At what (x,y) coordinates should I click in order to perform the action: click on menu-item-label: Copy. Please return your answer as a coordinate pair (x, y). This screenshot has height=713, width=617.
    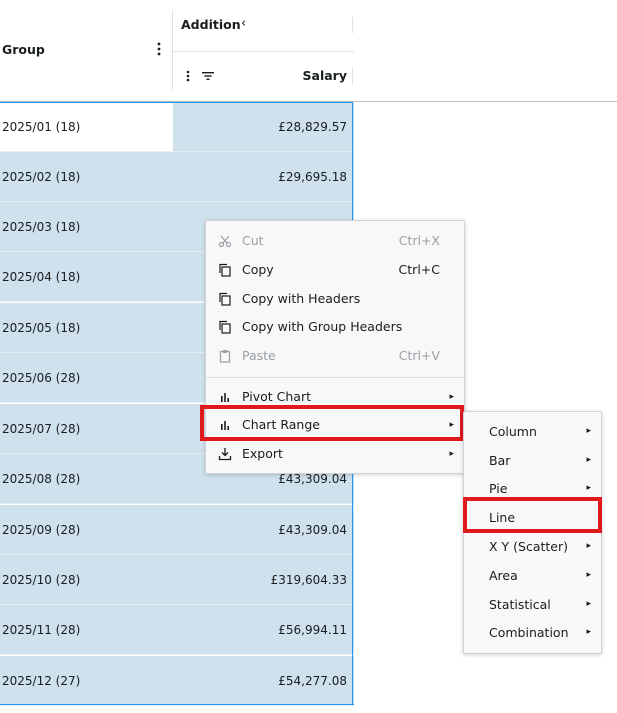
    Looking at the image, I should click on (258, 269).